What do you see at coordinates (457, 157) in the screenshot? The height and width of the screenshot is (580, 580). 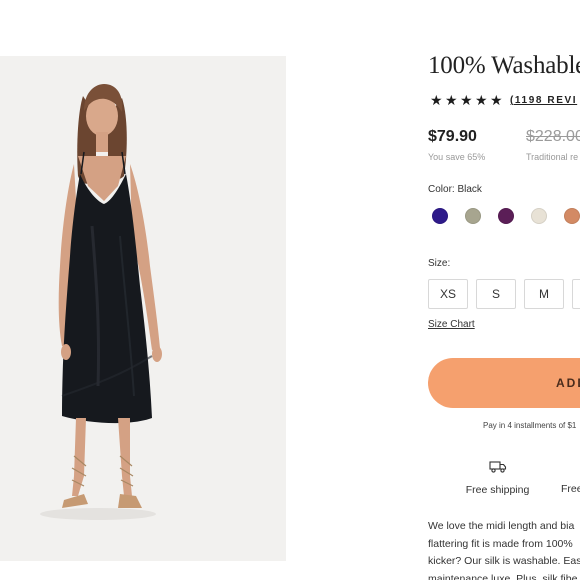 I see `savings-text: You save 65%` at bounding box center [457, 157].